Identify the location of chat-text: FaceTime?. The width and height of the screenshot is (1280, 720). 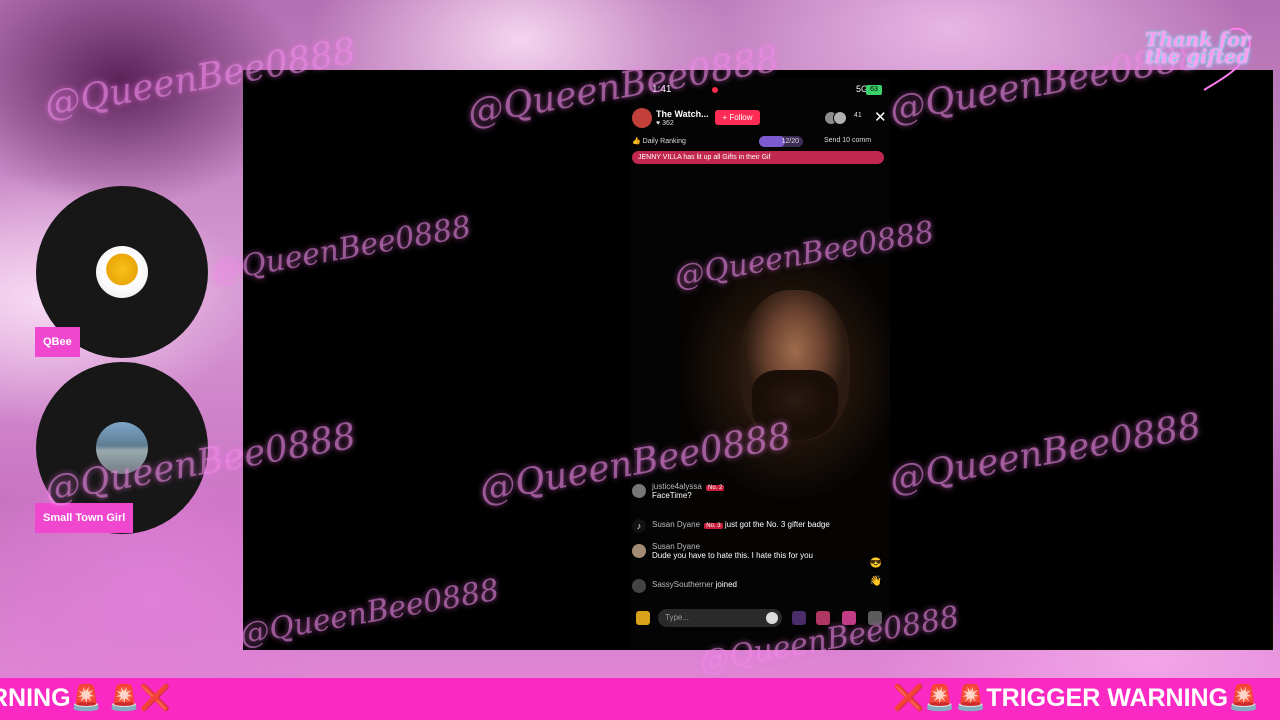
(672, 495).